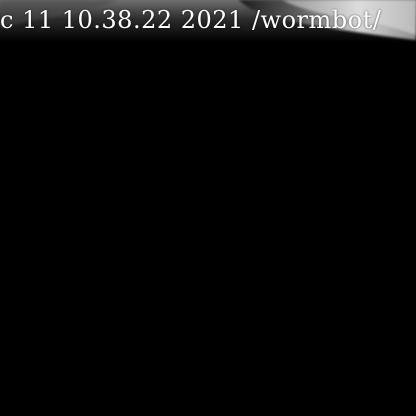 The width and height of the screenshot is (416, 416). I want to click on timestamp-overlay: c 11 10.38.22 2021 /wormbot/, so click(208, 21).